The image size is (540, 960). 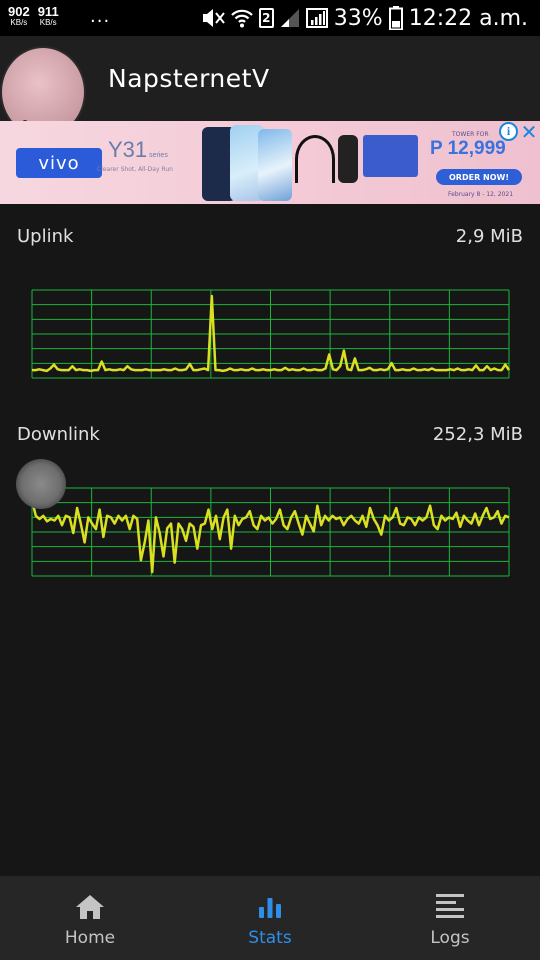 What do you see at coordinates (450, 907) in the screenshot?
I see `list-icon` at bounding box center [450, 907].